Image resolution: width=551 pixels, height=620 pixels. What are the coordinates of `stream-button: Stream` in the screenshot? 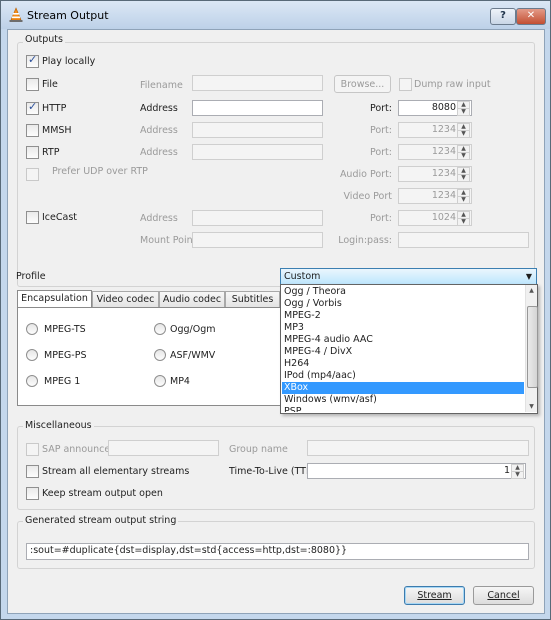 It's located at (434, 595).